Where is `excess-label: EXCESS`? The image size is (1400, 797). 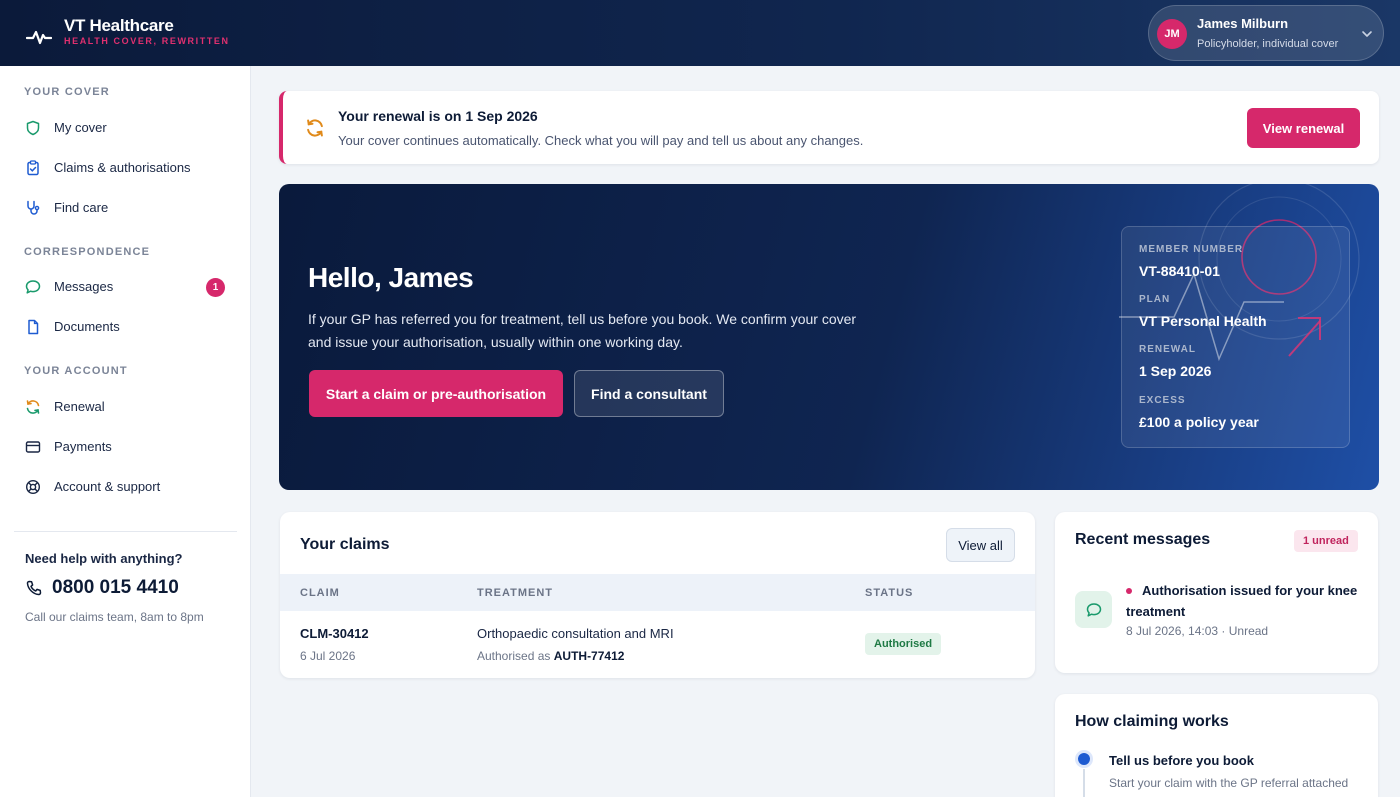
excess-label: EXCESS is located at coordinates (1162, 400).